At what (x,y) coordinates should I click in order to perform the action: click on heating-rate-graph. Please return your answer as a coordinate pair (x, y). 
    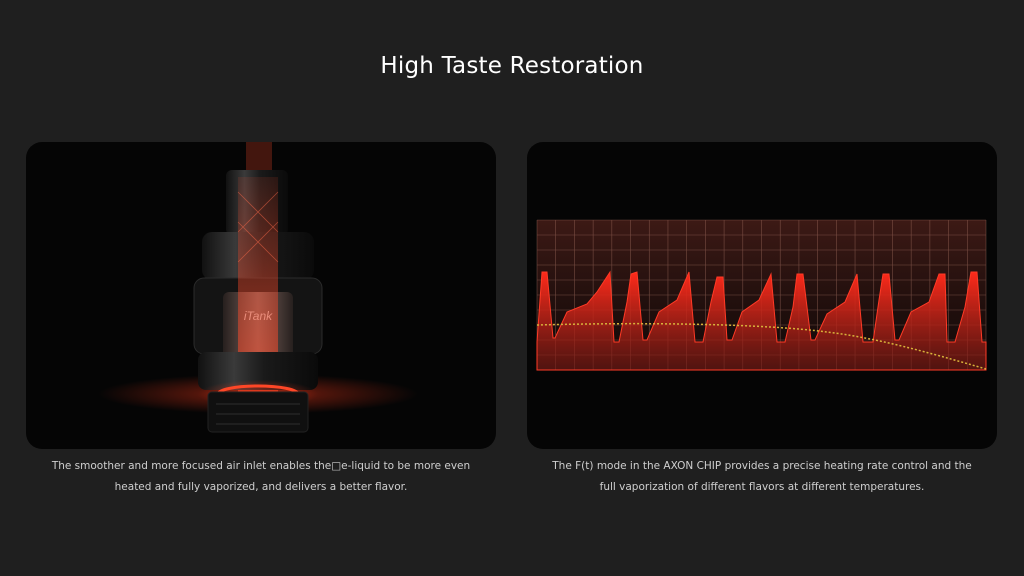
    Looking at the image, I should click on (761, 295).